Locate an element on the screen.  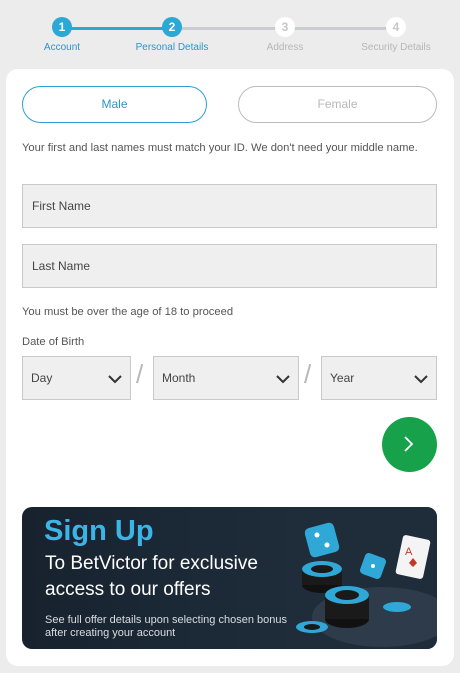
casino-chips-illustration: A is located at coordinates (362, 578).